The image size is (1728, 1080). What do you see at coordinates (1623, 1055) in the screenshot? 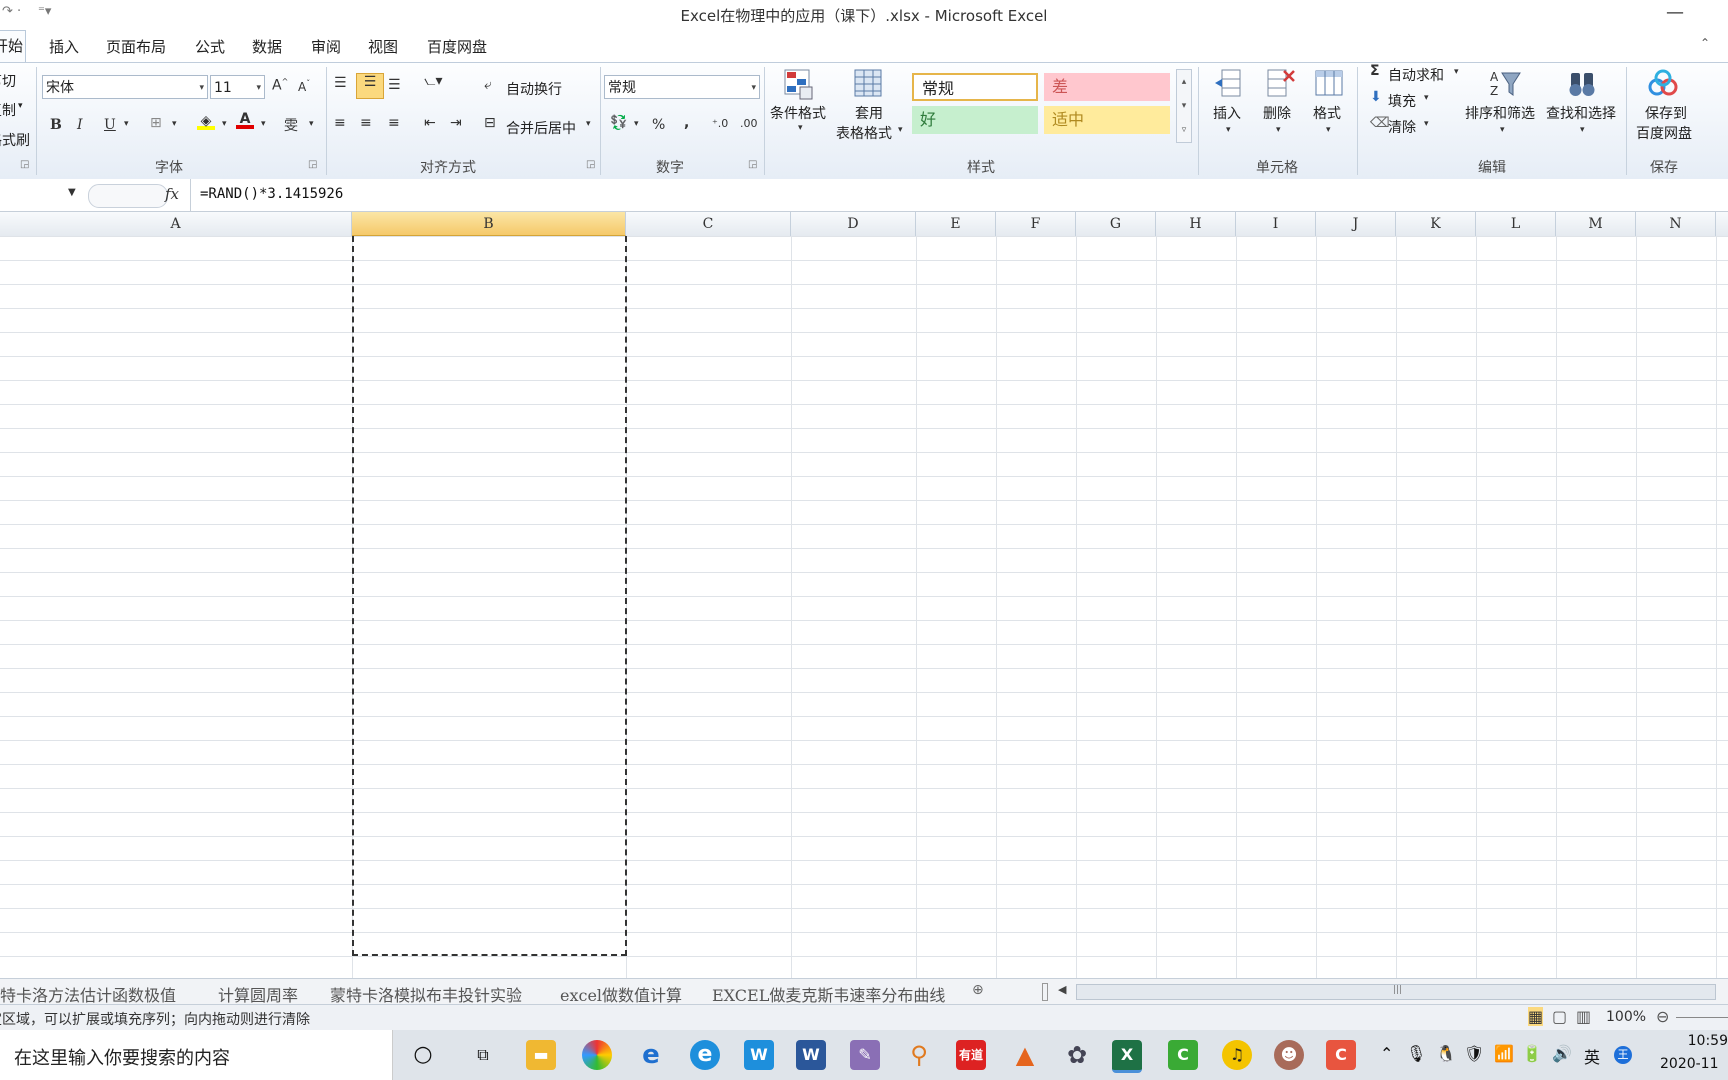
I see `input-method-icon: 王` at bounding box center [1623, 1055].